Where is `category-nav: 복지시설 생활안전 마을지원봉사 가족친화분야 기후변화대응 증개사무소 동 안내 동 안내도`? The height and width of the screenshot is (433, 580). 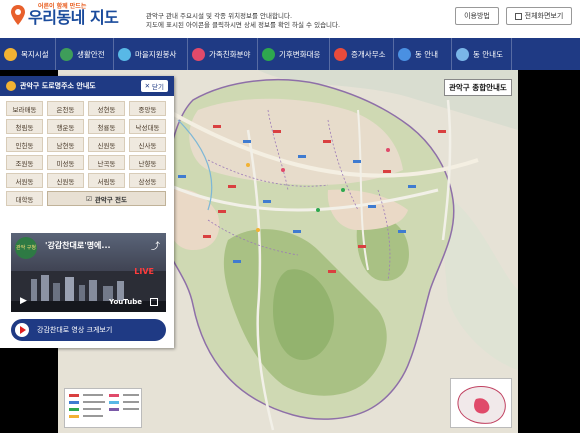
category-nav: 복지시설 생활안전 마을지원봉사 가족친화분야 기후변화대응 증개사무소 동 안내 동 안내도 is located at coordinates (290, 54).